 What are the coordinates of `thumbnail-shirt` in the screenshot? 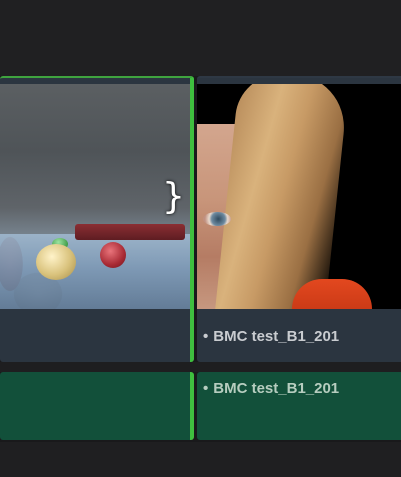 It's located at (332, 294).